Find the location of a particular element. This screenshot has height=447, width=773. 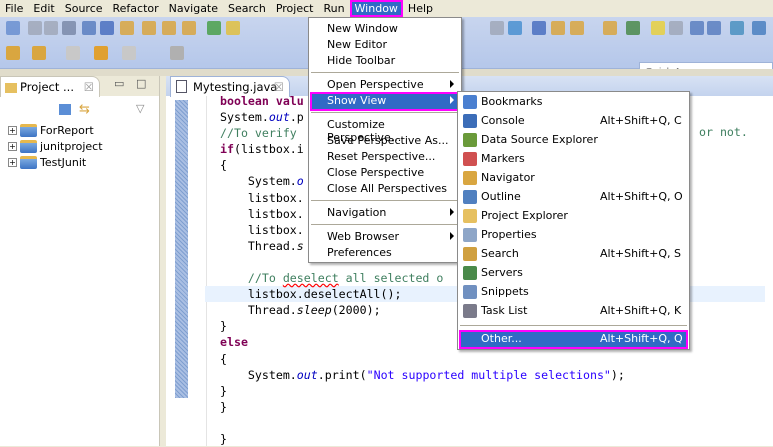

tree-item-project: + TestJunit is located at coordinates (47, 162).